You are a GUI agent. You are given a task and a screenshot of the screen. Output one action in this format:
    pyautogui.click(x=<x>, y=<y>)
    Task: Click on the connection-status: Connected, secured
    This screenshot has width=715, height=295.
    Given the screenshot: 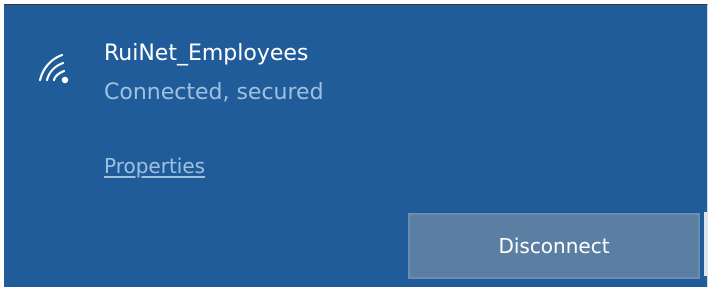 What is the action you would take?
    pyautogui.click(x=214, y=92)
    